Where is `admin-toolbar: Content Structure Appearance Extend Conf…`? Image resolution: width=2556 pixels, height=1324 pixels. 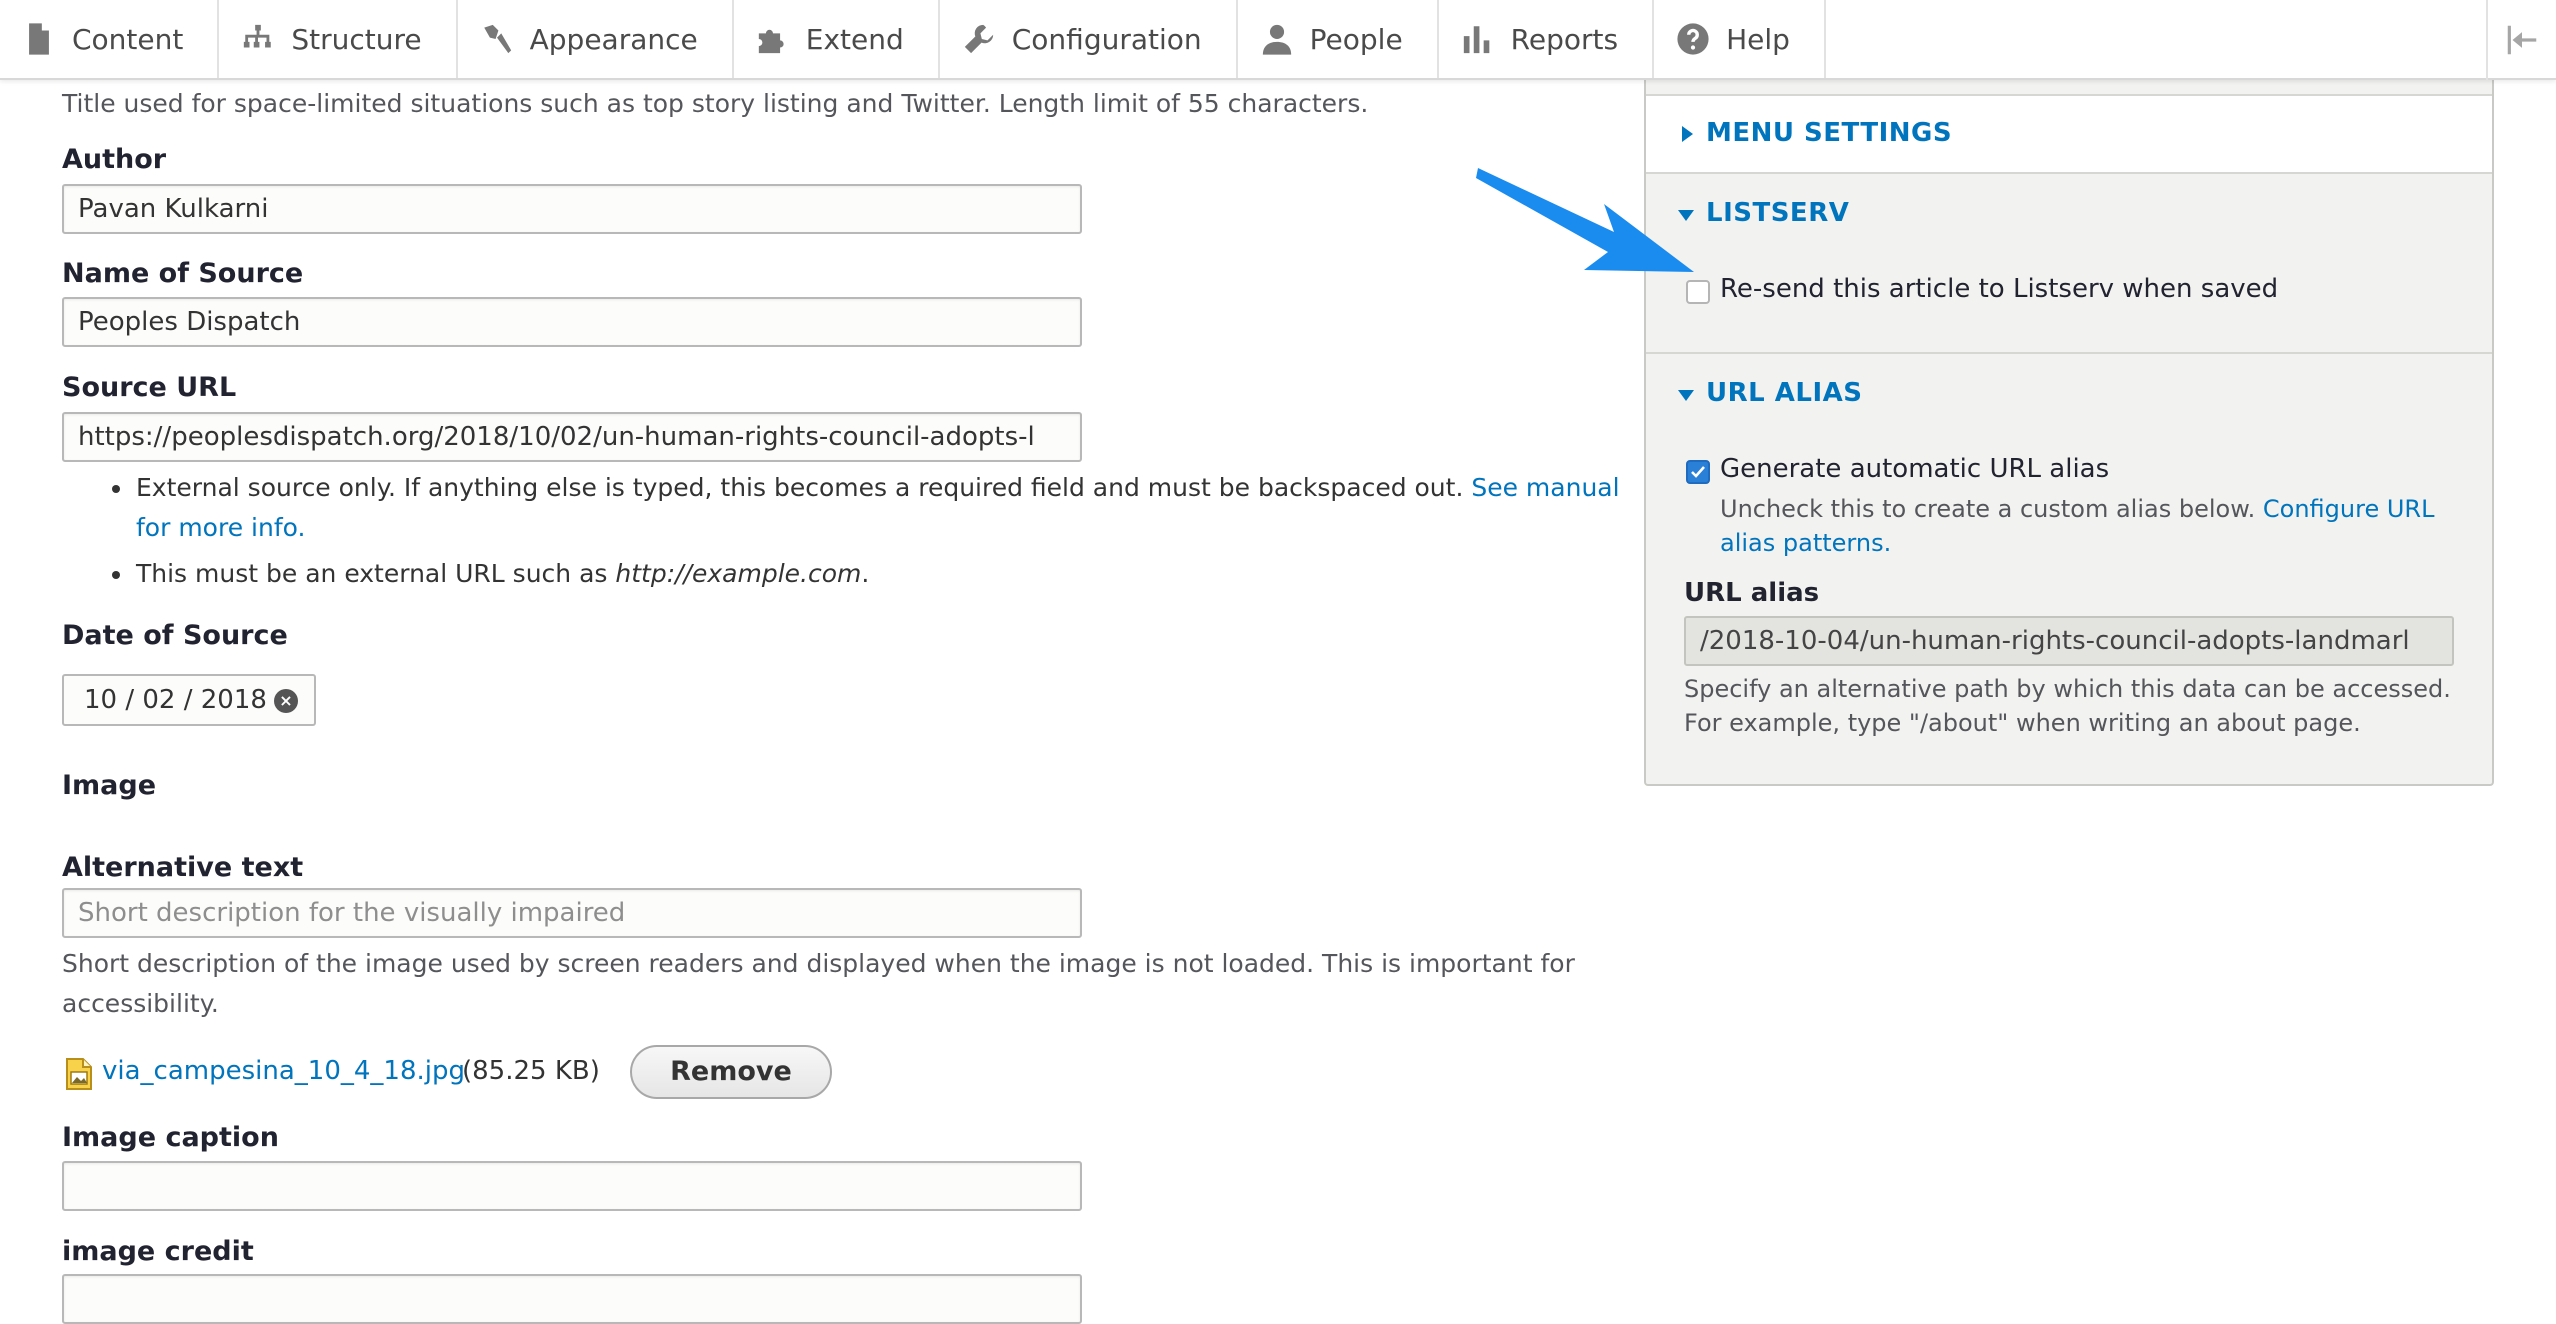 admin-toolbar: Content Structure Appearance Extend Conf… is located at coordinates (1278, 40).